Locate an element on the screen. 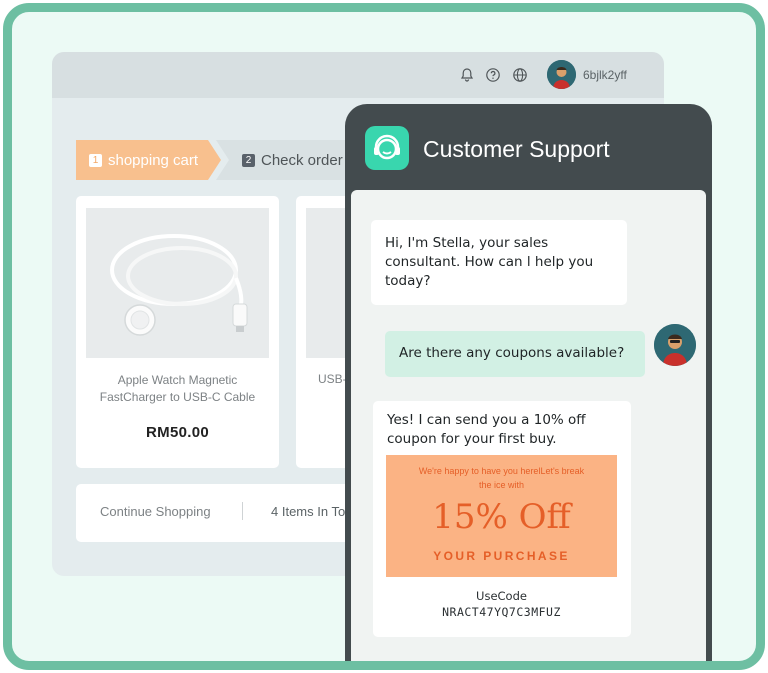  coupon-code: NRACT47YQ7C3MFUZ is located at coordinates (501, 612).